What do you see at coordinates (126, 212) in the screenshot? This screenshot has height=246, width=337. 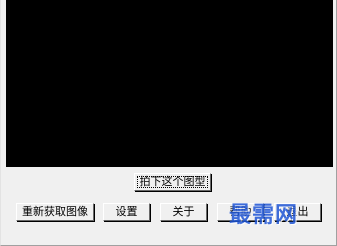 I see `settings-button: 设置` at bounding box center [126, 212].